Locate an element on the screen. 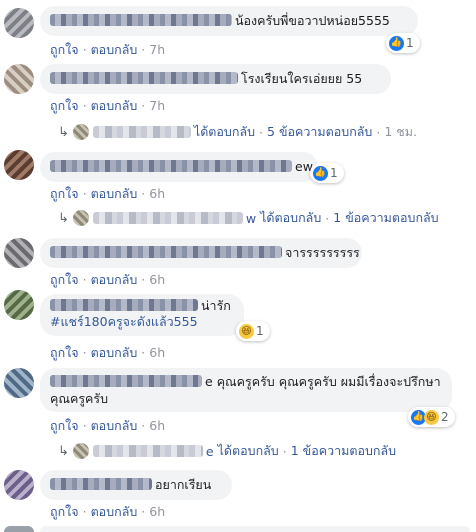 The image size is (476, 532). comment-bubble: อยากเรียน is located at coordinates (136, 485).